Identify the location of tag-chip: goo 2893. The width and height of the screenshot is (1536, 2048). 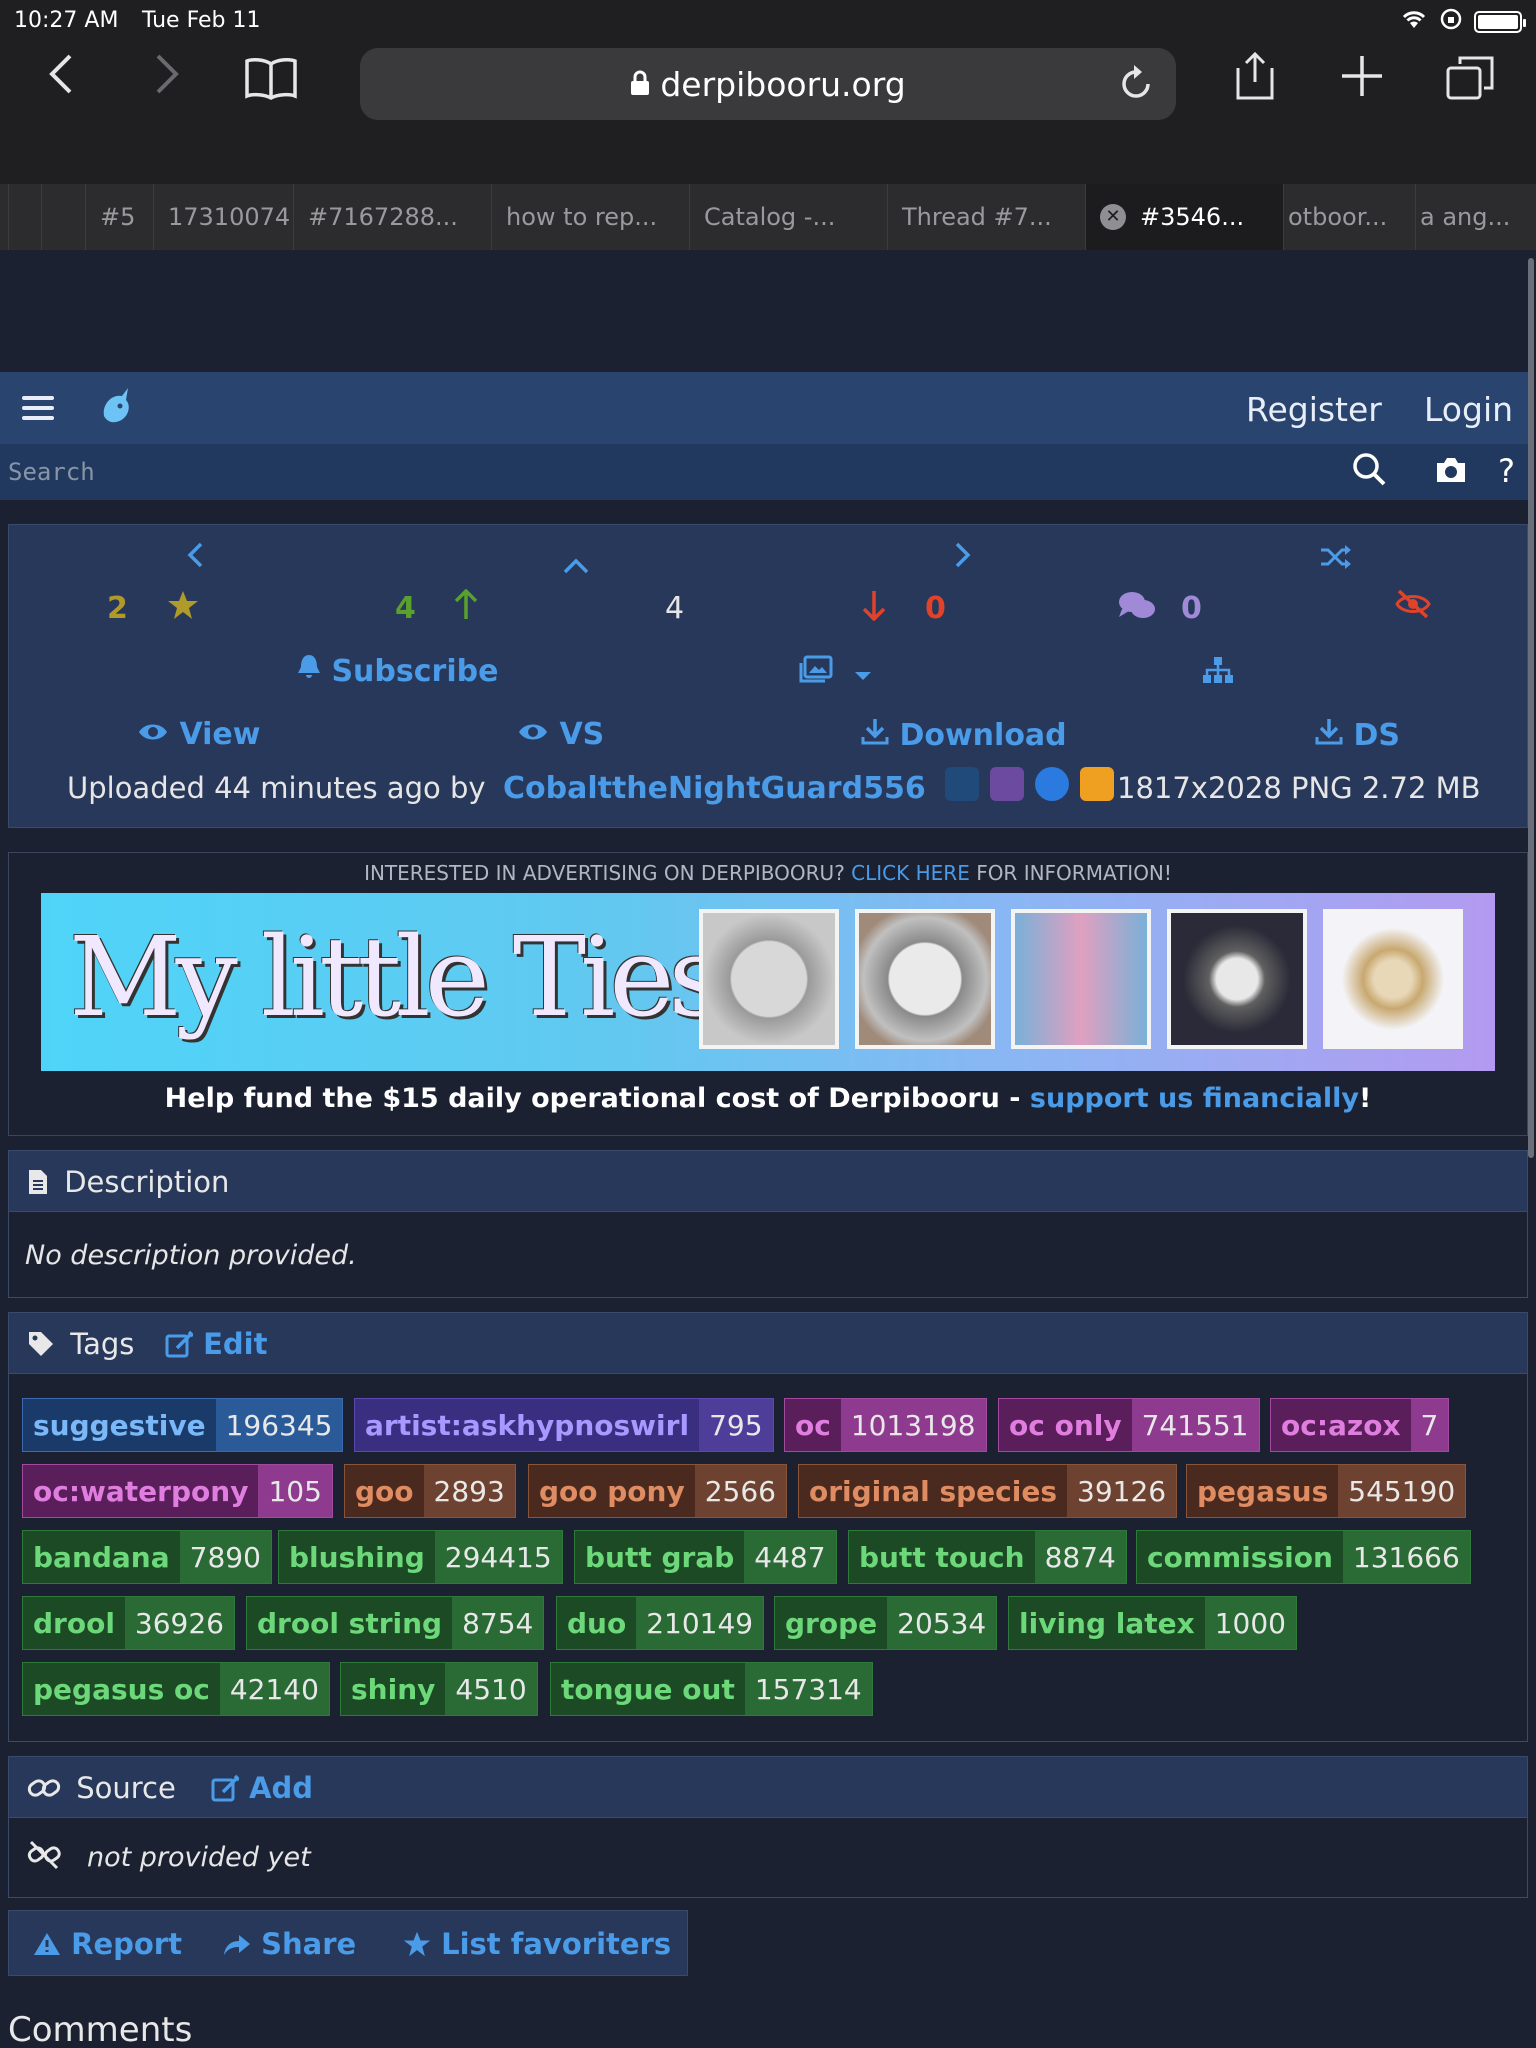
(430, 1491).